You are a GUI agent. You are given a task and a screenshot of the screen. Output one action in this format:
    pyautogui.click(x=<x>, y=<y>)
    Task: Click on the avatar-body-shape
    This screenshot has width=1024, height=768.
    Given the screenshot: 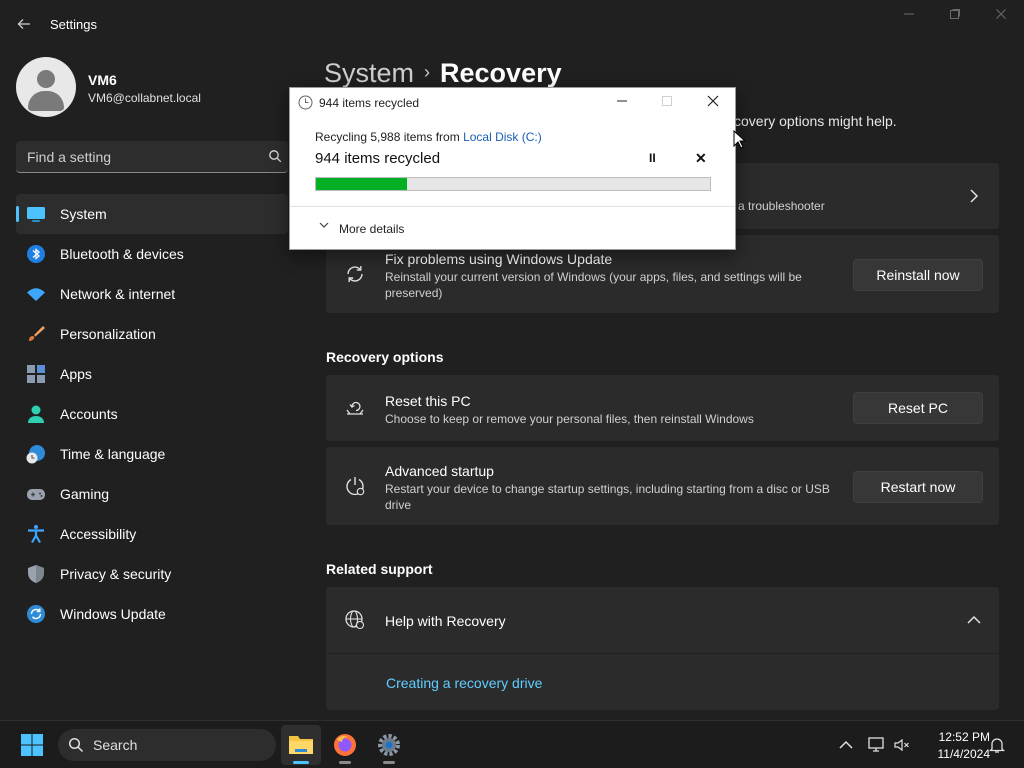 What is the action you would take?
    pyautogui.click(x=46, y=101)
    